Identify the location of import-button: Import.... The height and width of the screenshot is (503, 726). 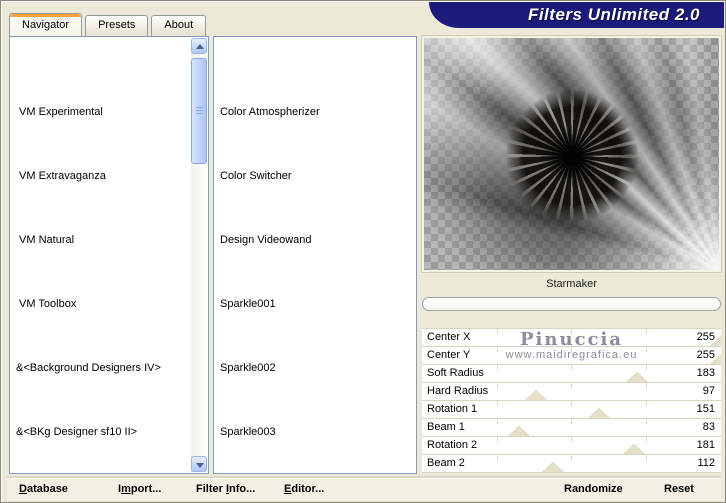
(139, 489).